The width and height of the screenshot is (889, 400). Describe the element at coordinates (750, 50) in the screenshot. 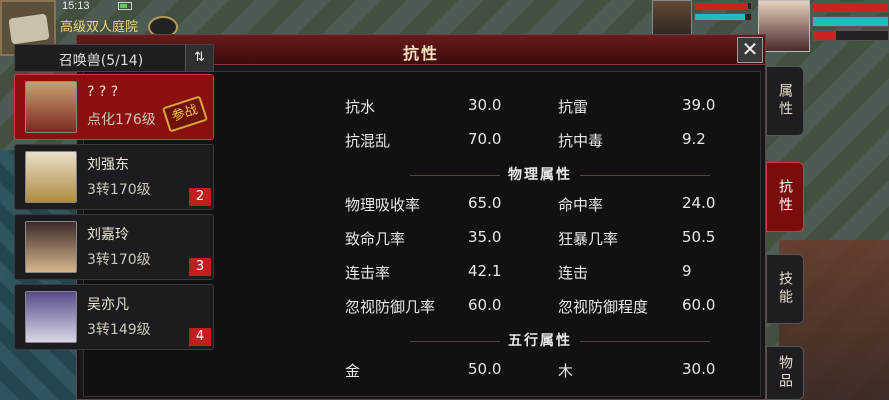

I see `close-button: ✕` at that location.